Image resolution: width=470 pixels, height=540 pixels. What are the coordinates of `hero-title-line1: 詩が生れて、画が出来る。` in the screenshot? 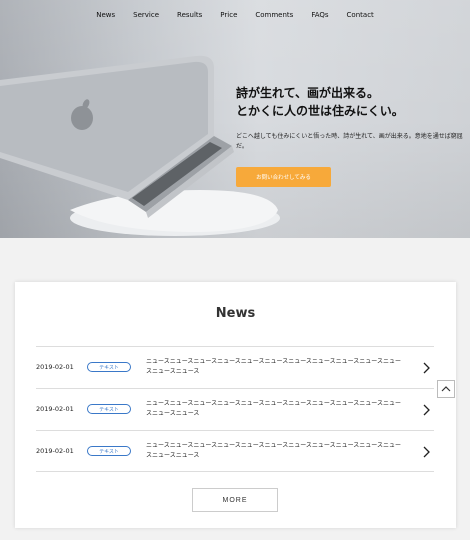 It's located at (308, 93).